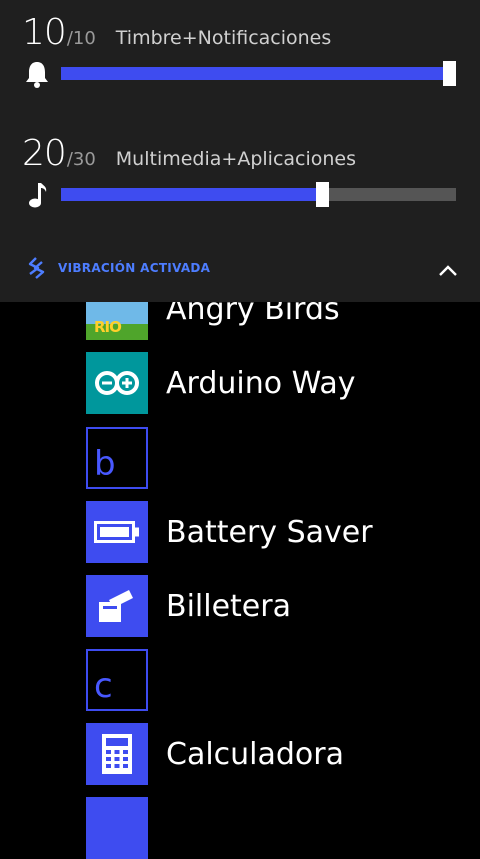 The height and width of the screenshot is (859, 480). I want to click on ringer-volume-header: 10 /10 Timbre+Notificaciones, so click(177, 32).